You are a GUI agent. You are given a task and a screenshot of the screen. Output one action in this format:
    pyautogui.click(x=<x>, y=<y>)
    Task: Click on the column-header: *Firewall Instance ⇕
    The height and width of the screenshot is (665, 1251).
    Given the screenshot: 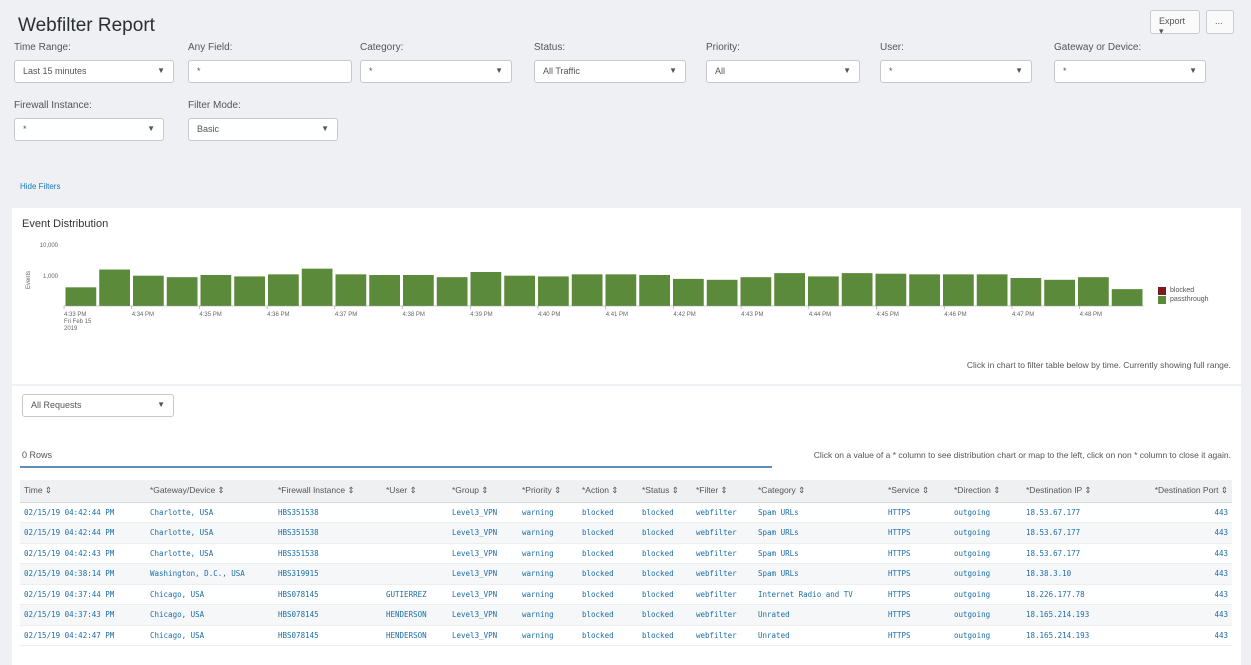 What is the action you would take?
    pyautogui.click(x=328, y=491)
    